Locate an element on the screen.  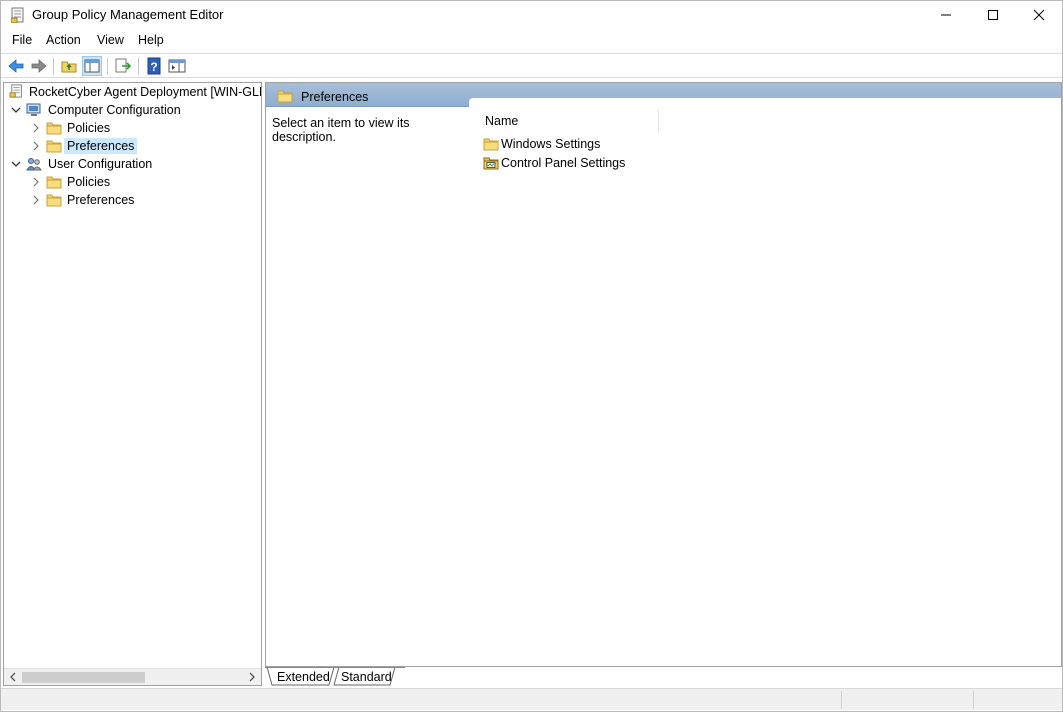
forward-button is located at coordinates (39, 66).